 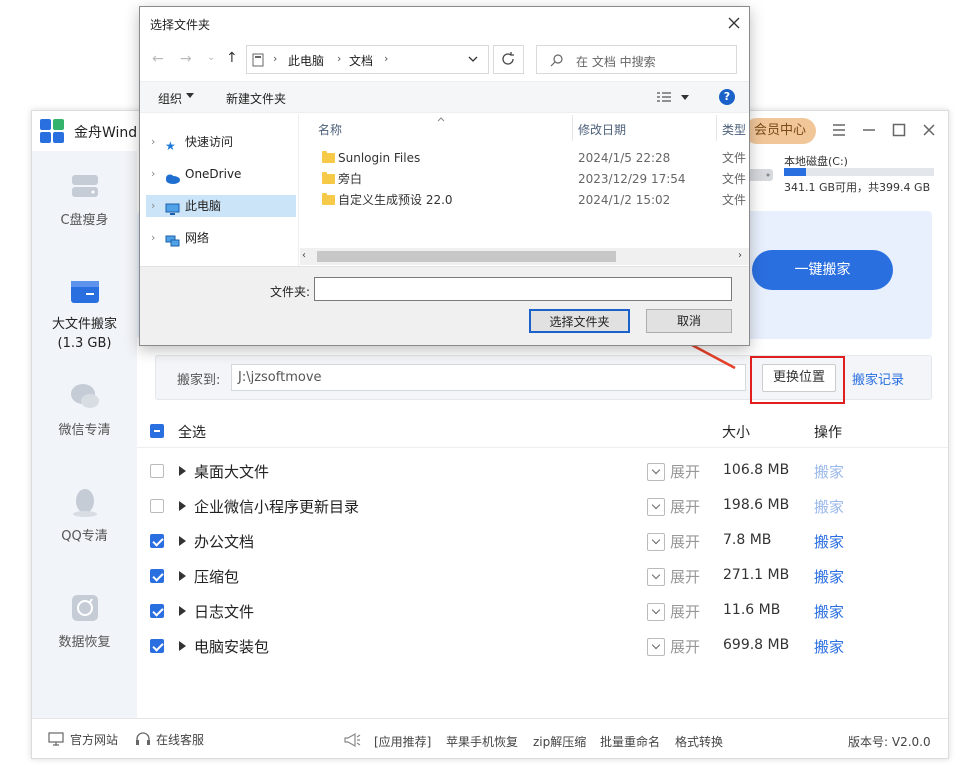 I want to click on organize-button: 组织, so click(x=170, y=98).